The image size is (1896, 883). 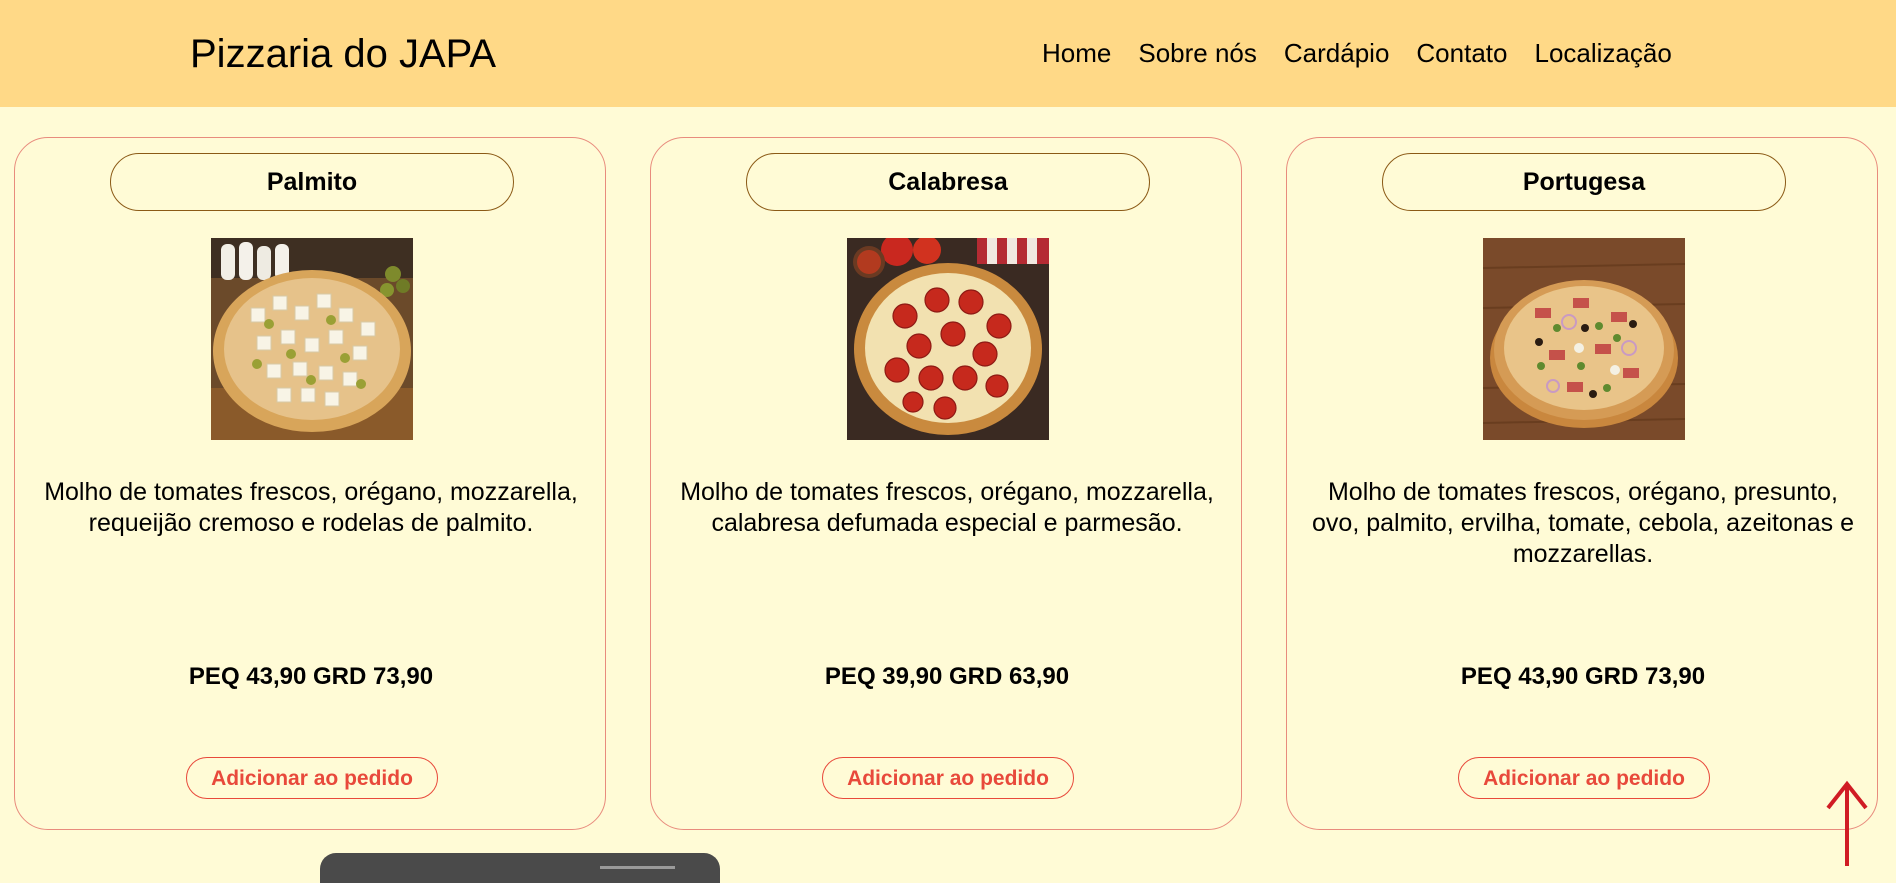 I want to click on nav-link-sobre-nos: Sobre nós, so click(x=1197, y=53).